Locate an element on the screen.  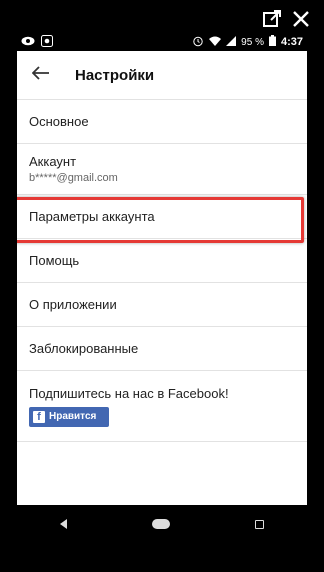
arrow-left-icon is located at coordinates (40, 75).